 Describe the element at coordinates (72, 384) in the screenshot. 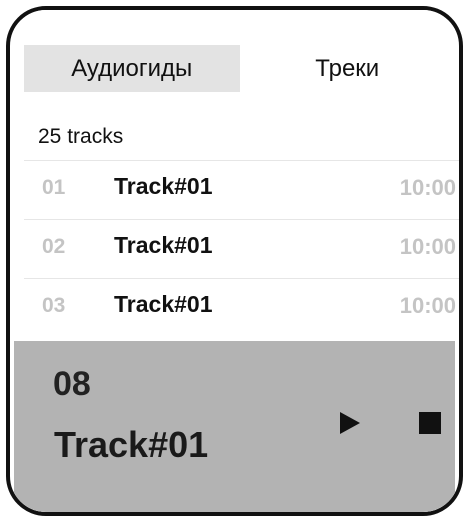

I see `now-playing-number: 08` at that location.